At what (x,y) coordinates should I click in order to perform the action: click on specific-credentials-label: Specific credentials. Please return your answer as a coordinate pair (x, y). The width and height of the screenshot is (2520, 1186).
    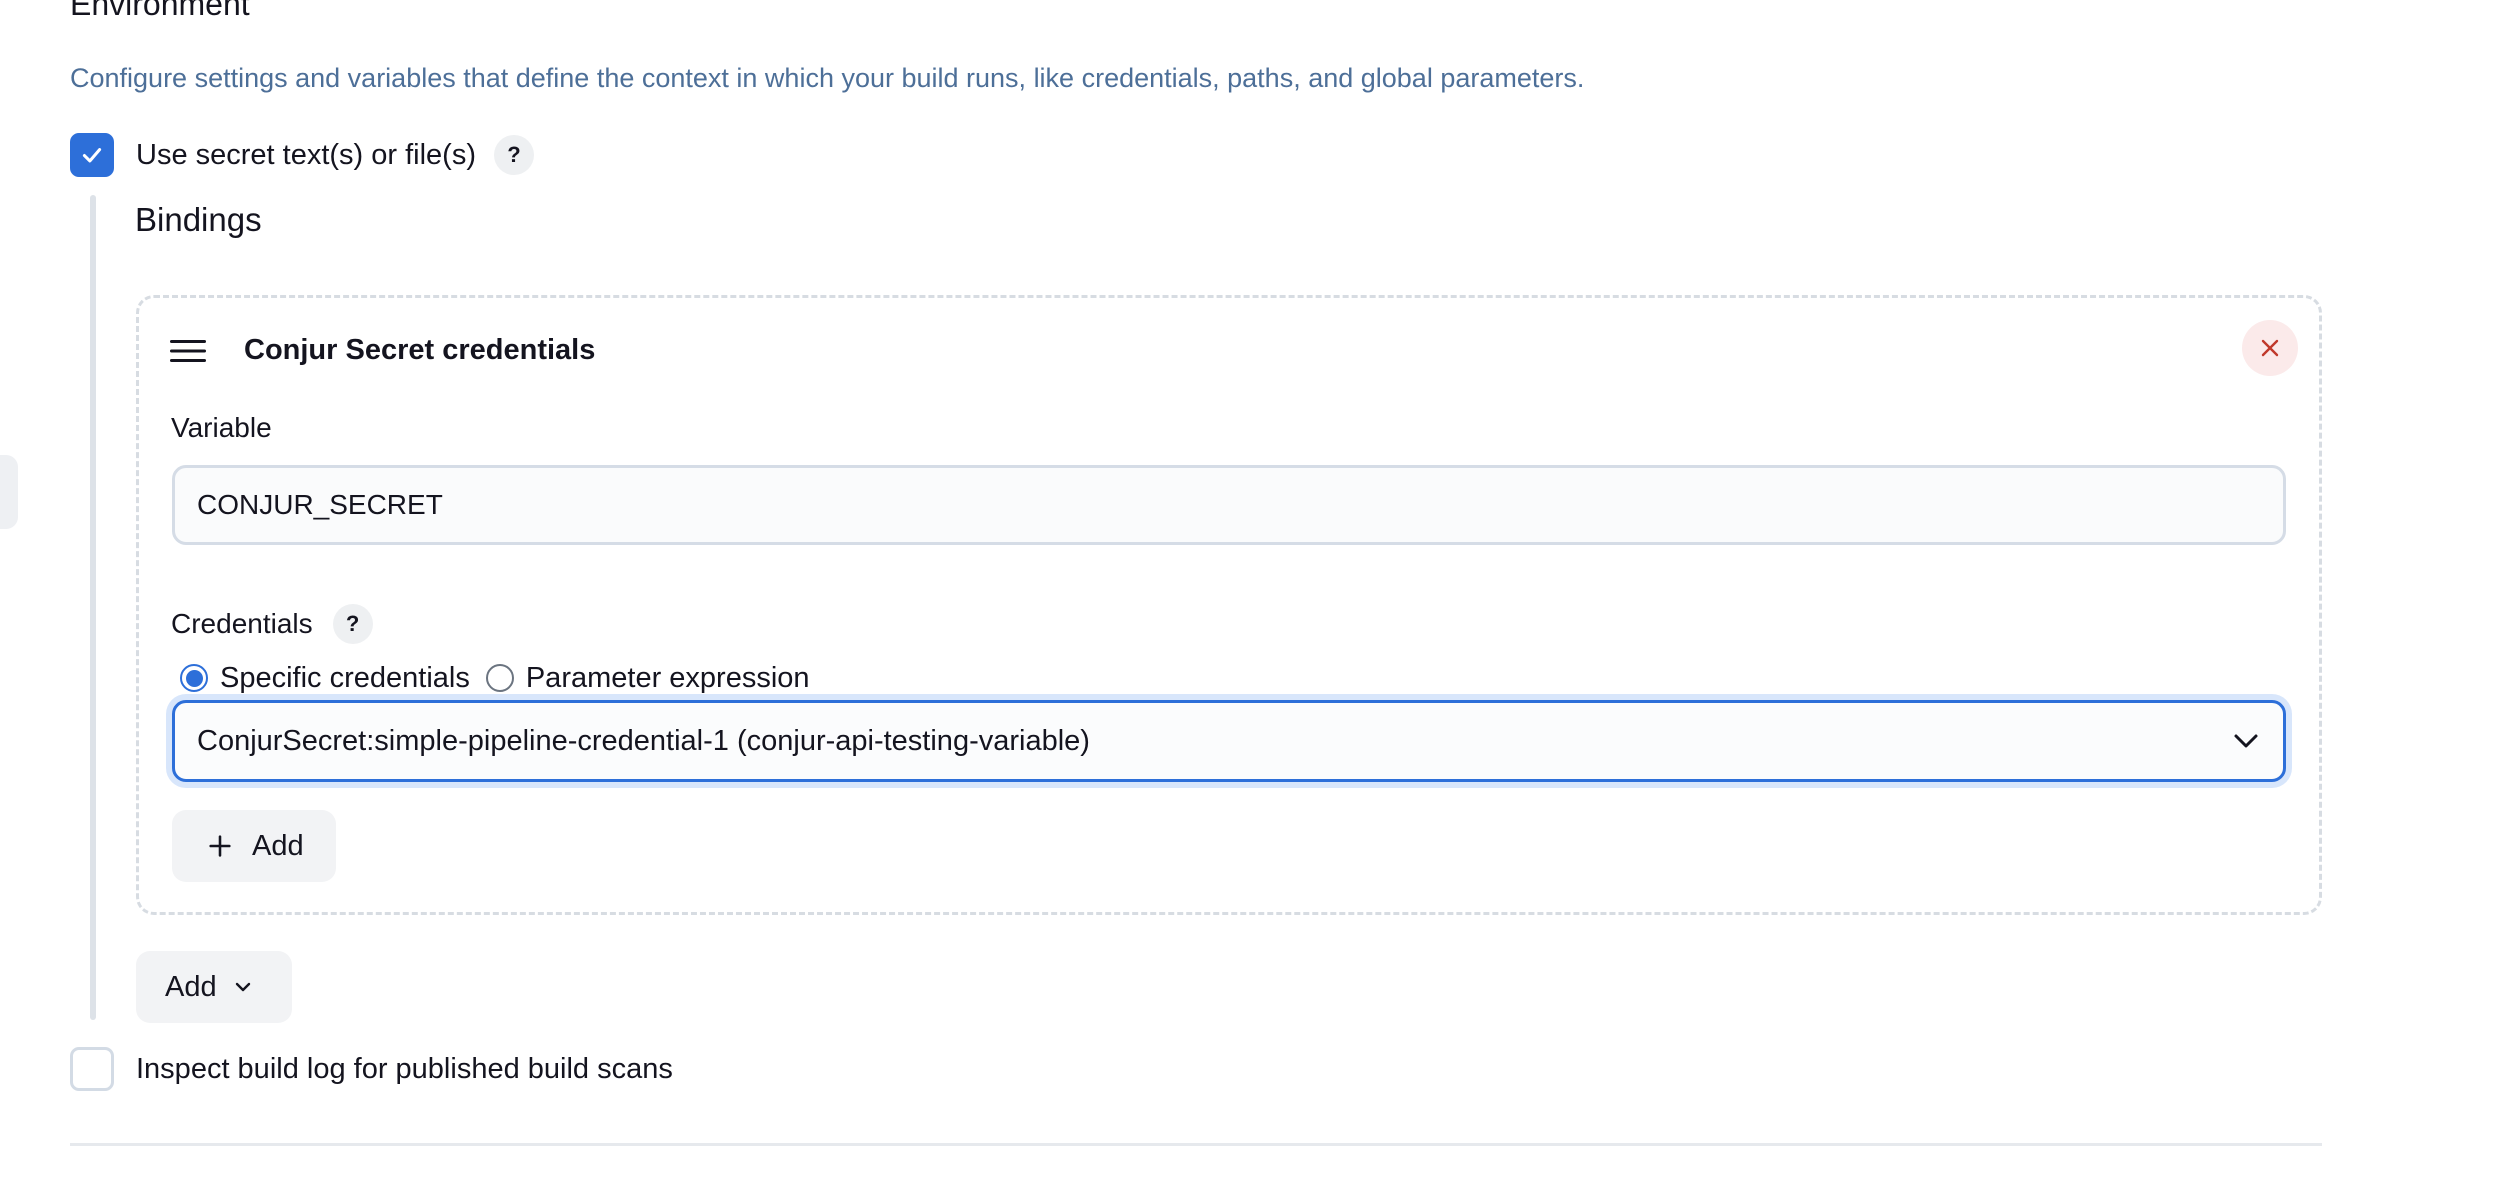
    Looking at the image, I should click on (345, 678).